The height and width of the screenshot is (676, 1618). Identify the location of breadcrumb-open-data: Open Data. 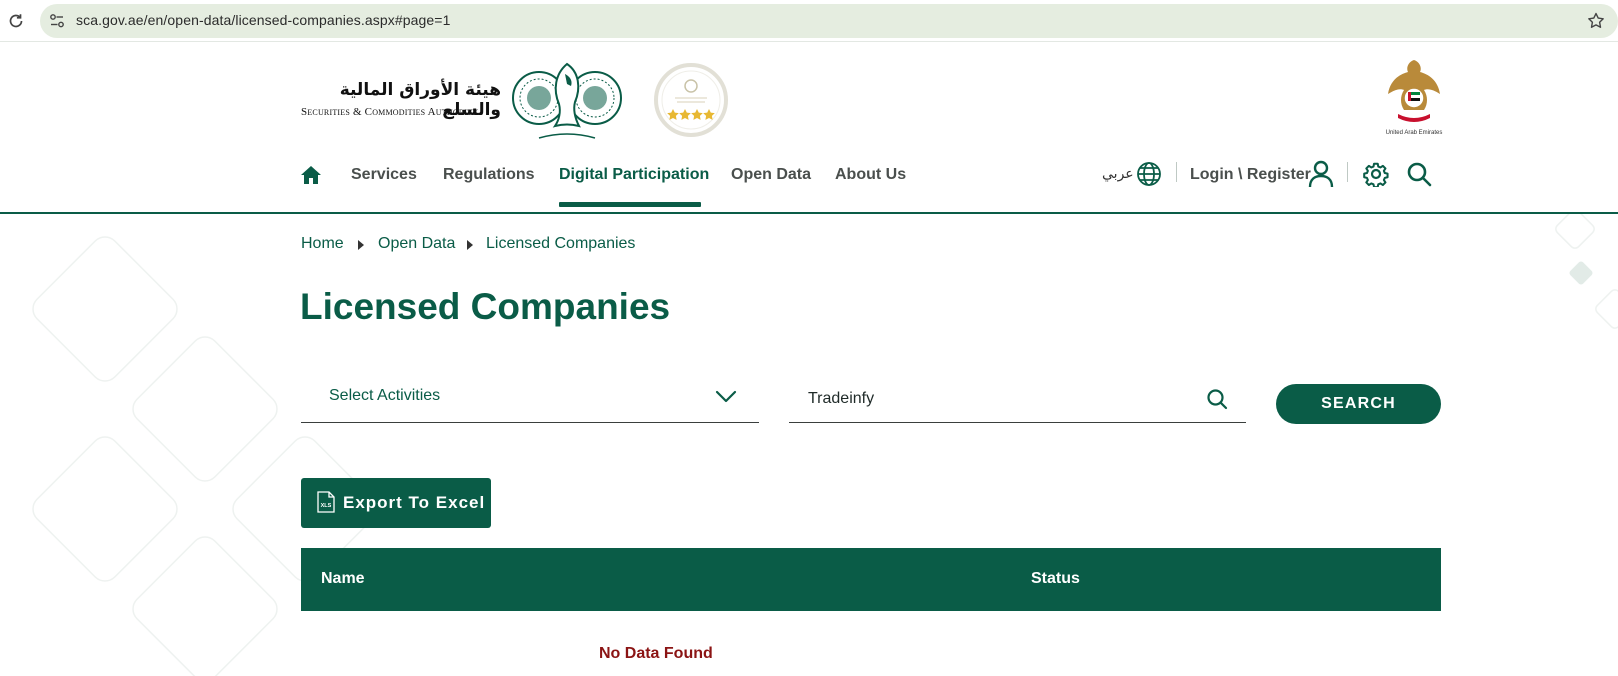
(416, 244).